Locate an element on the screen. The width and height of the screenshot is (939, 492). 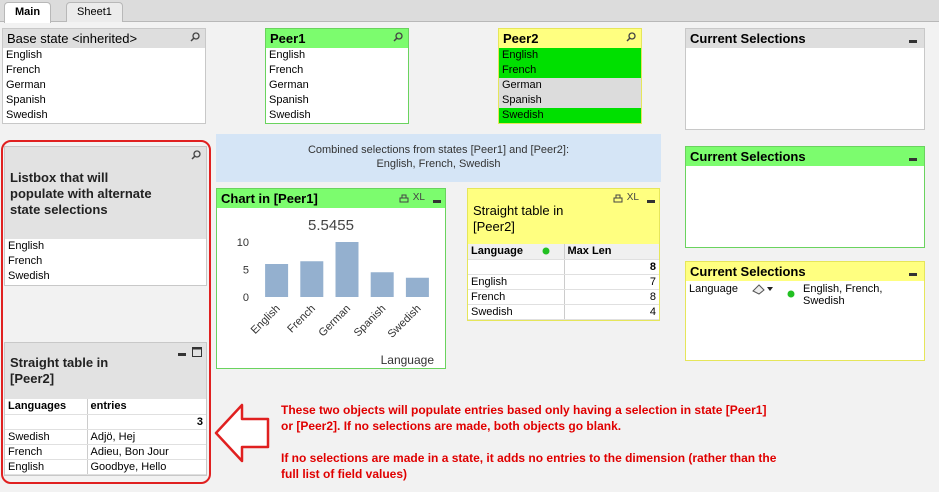
cell-value: 4 is located at coordinates (611, 312).